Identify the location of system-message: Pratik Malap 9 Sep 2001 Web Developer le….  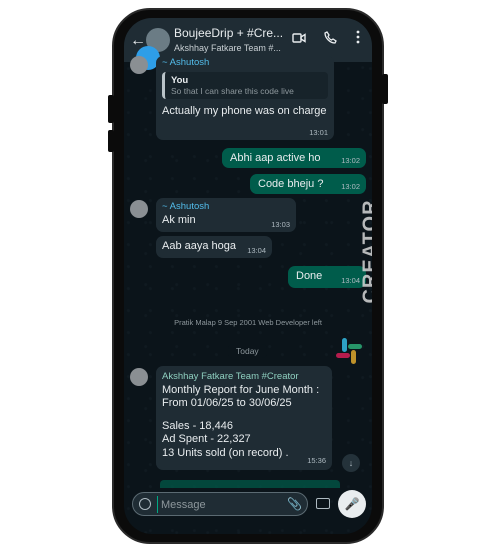
(248, 322).